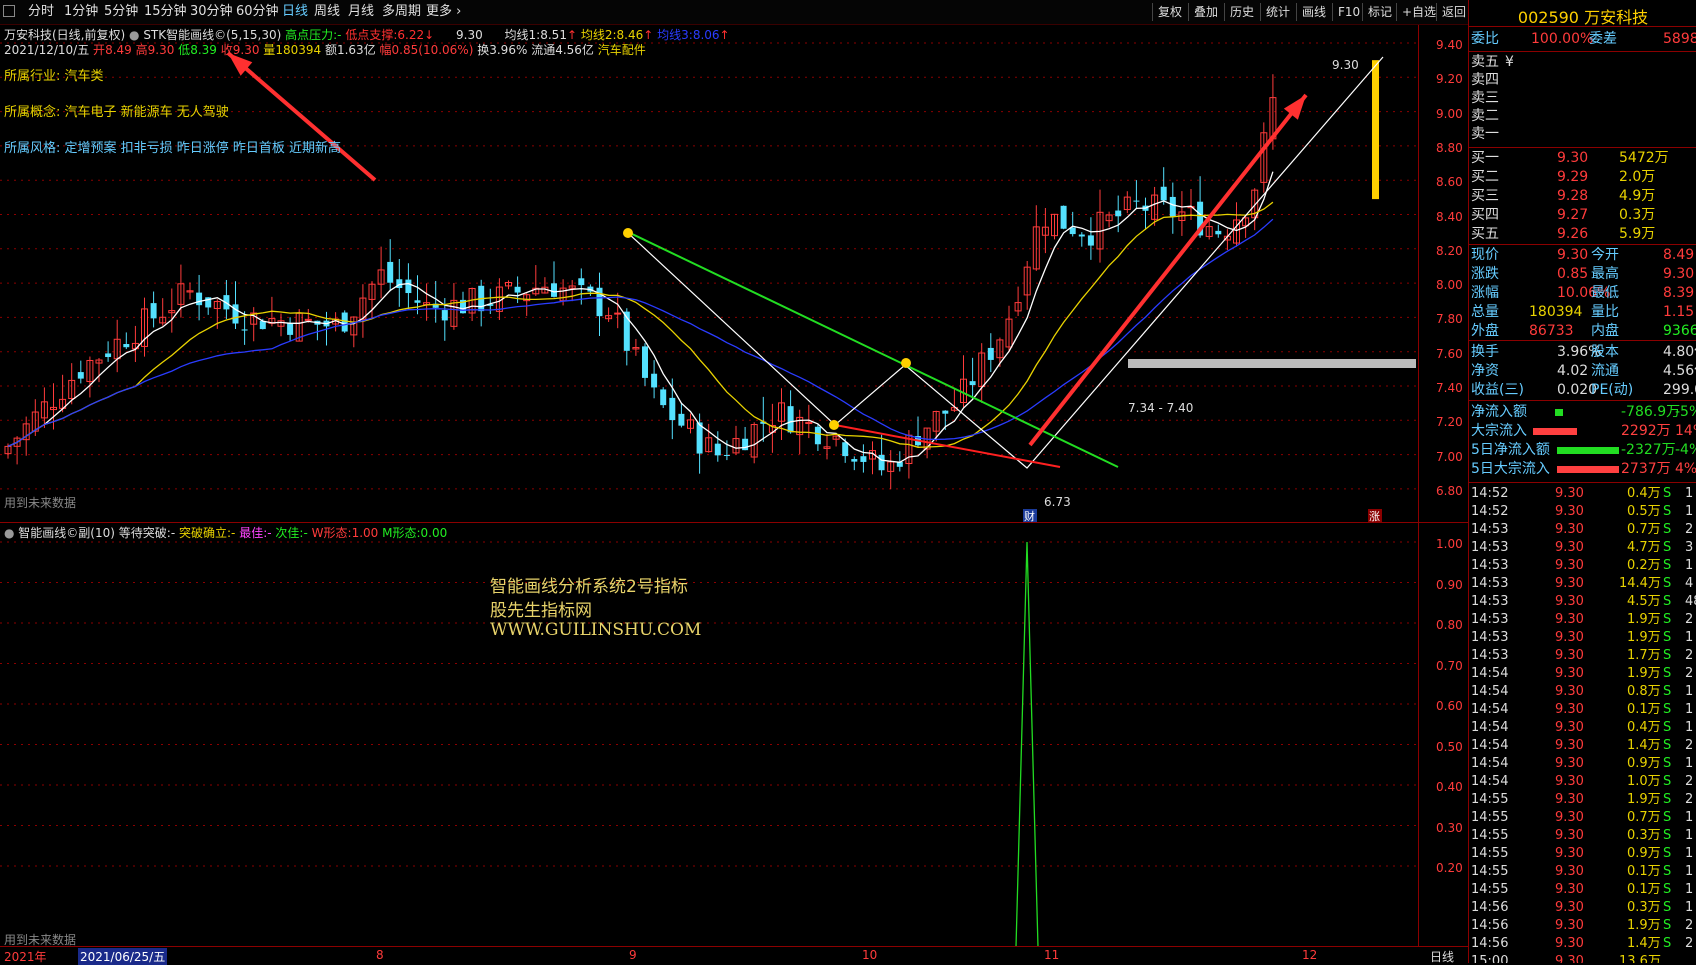 The image size is (1696, 965). Describe the element at coordinates (1442, 956) in the screenshot. I see `period-indicator: 日线` at that location.